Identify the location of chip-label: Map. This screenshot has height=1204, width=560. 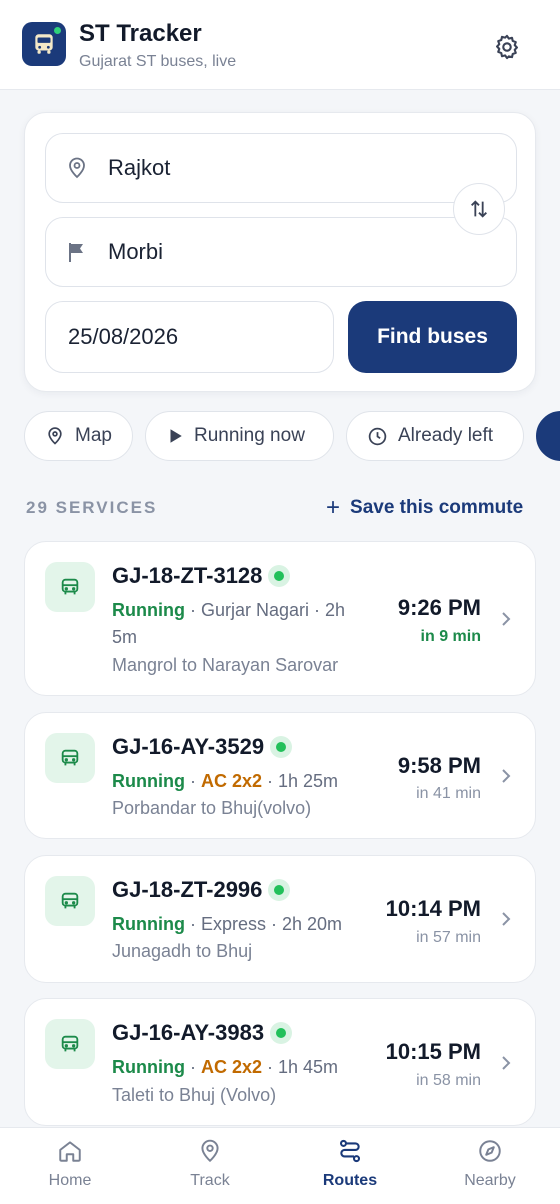
(93, 435).